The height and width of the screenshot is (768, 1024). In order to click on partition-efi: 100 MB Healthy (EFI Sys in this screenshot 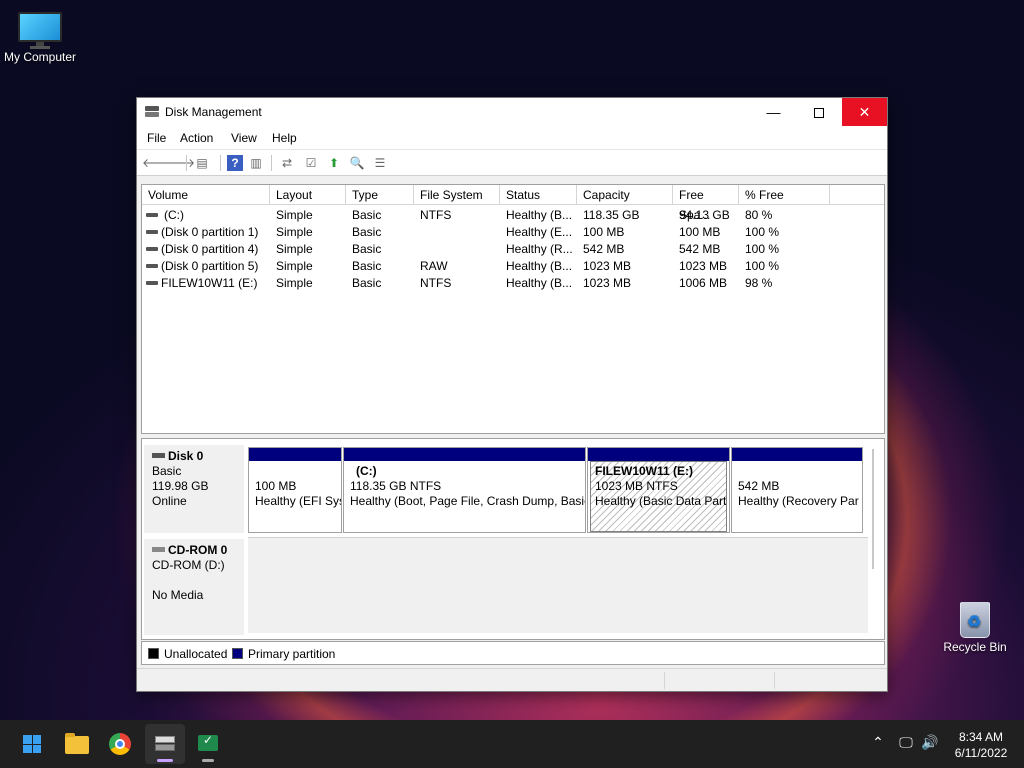, I will do `click(295, 490)`.